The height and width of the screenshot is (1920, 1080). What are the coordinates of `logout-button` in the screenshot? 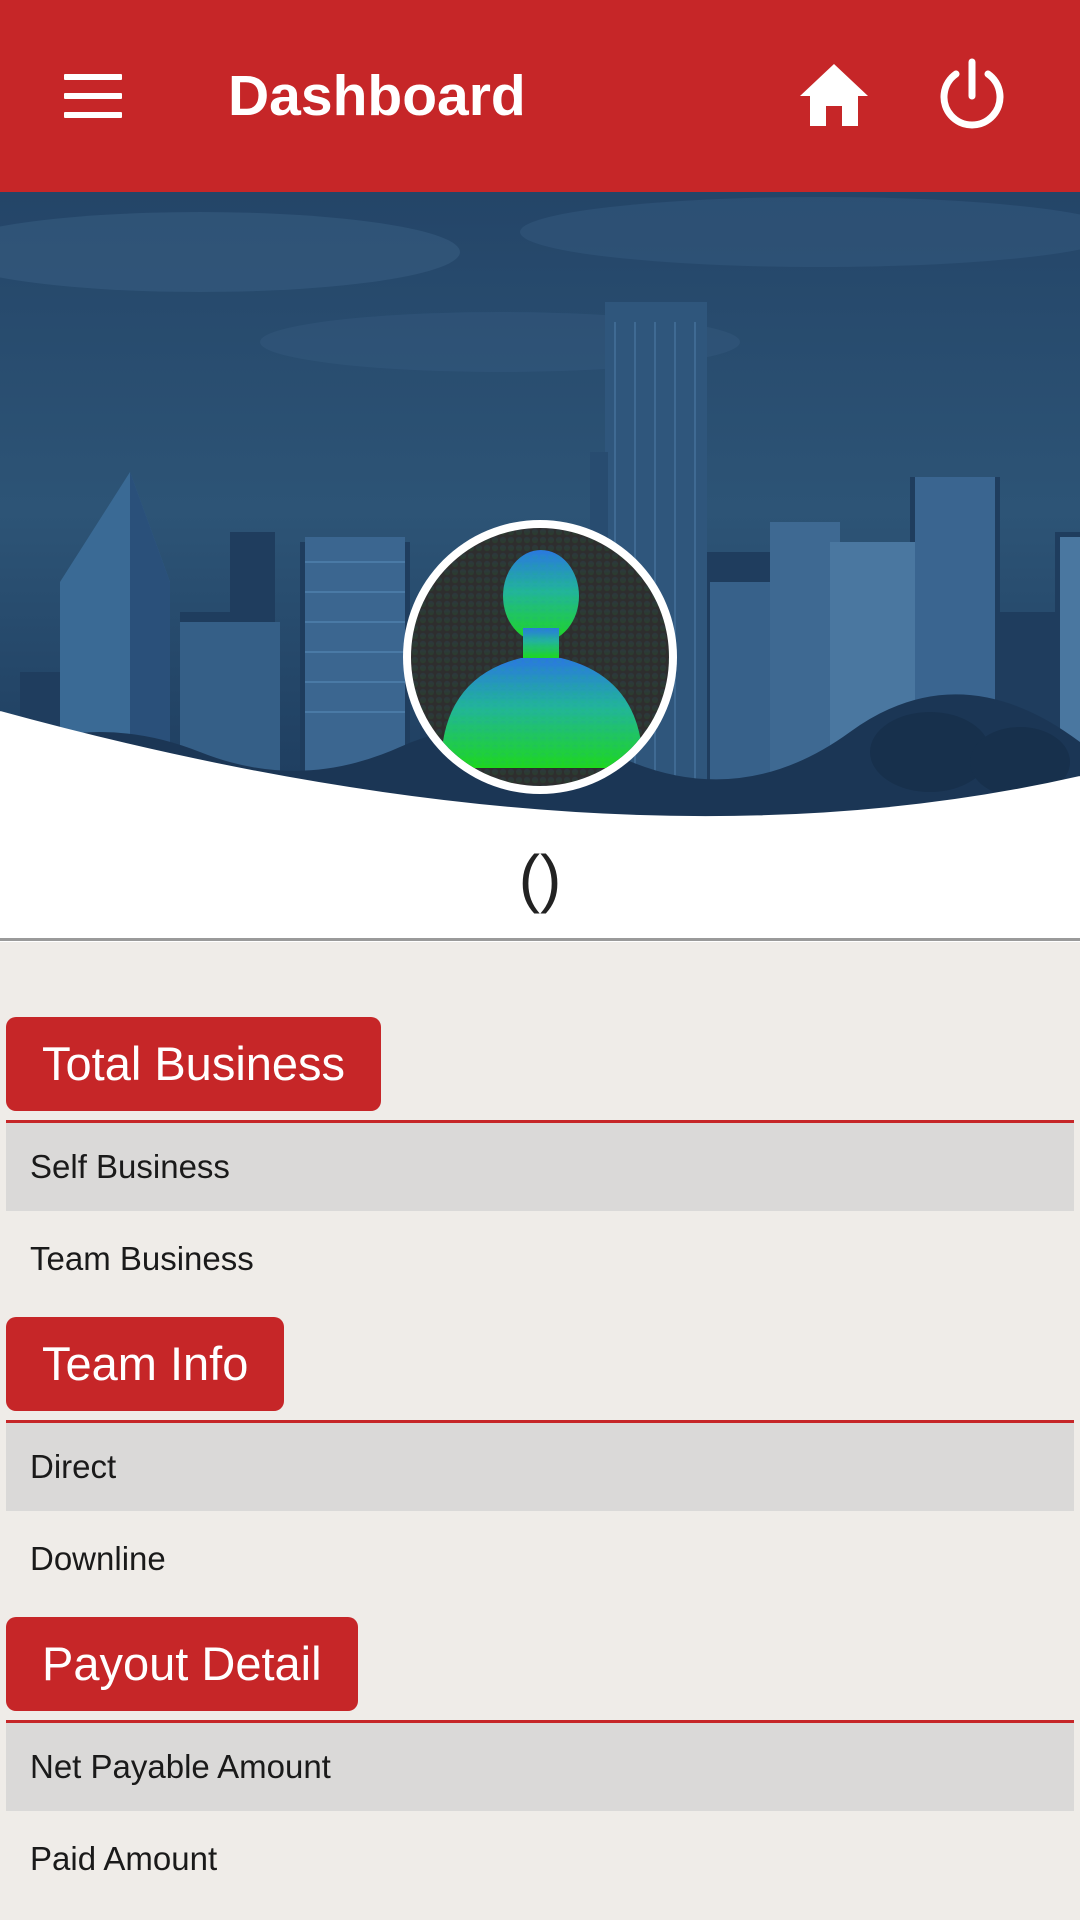 It's located at (972, 96).